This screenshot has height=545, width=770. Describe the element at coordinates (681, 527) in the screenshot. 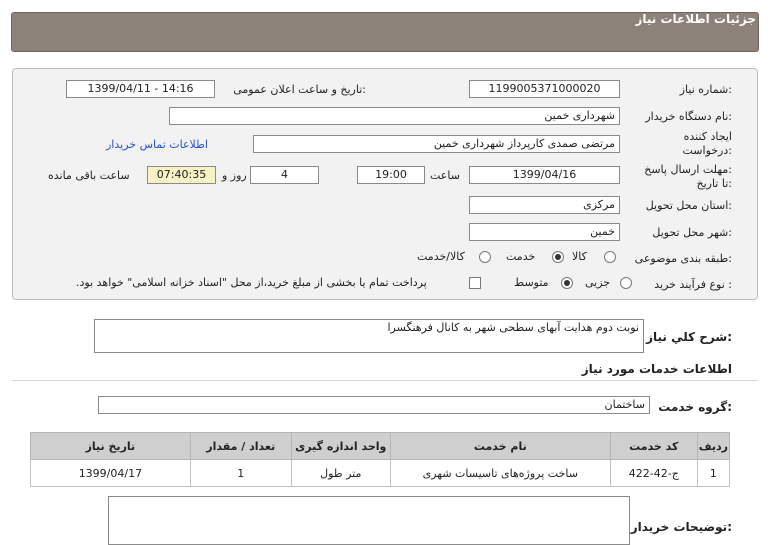

I see `buyer-notes-label: توضیحات خریدار:` at that location.